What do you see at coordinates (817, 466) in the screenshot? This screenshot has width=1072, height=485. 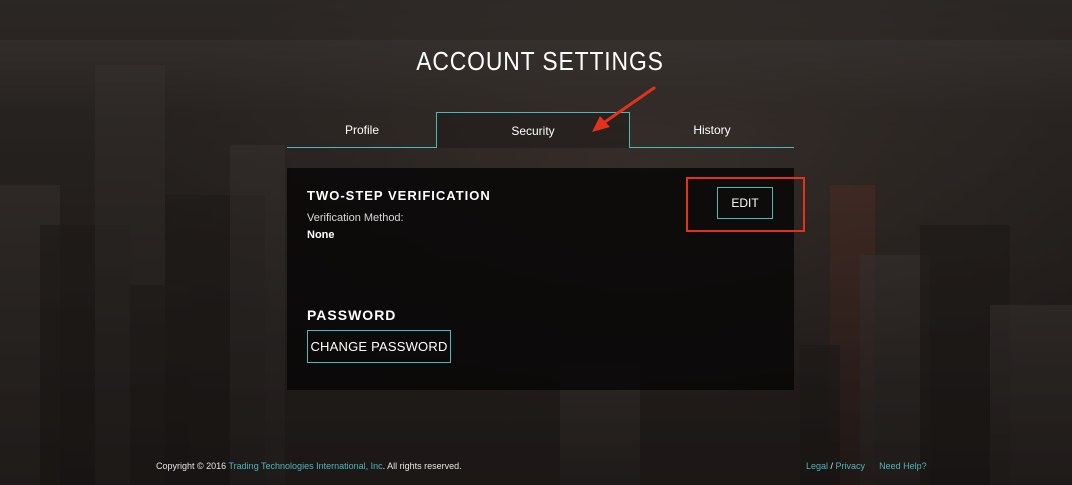 I see `legal-link: Legal` at bounding box center [817, 466].